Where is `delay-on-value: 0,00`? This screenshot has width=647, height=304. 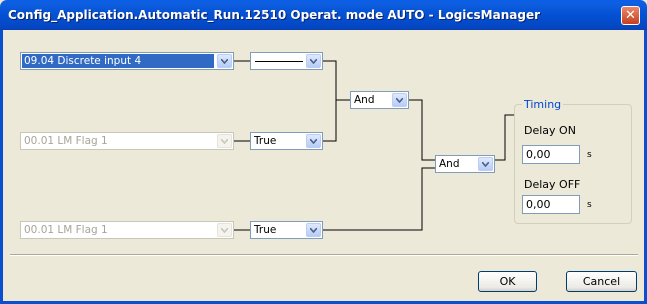 delay-on-value: 0,00 is located at coordinates (538, 154).